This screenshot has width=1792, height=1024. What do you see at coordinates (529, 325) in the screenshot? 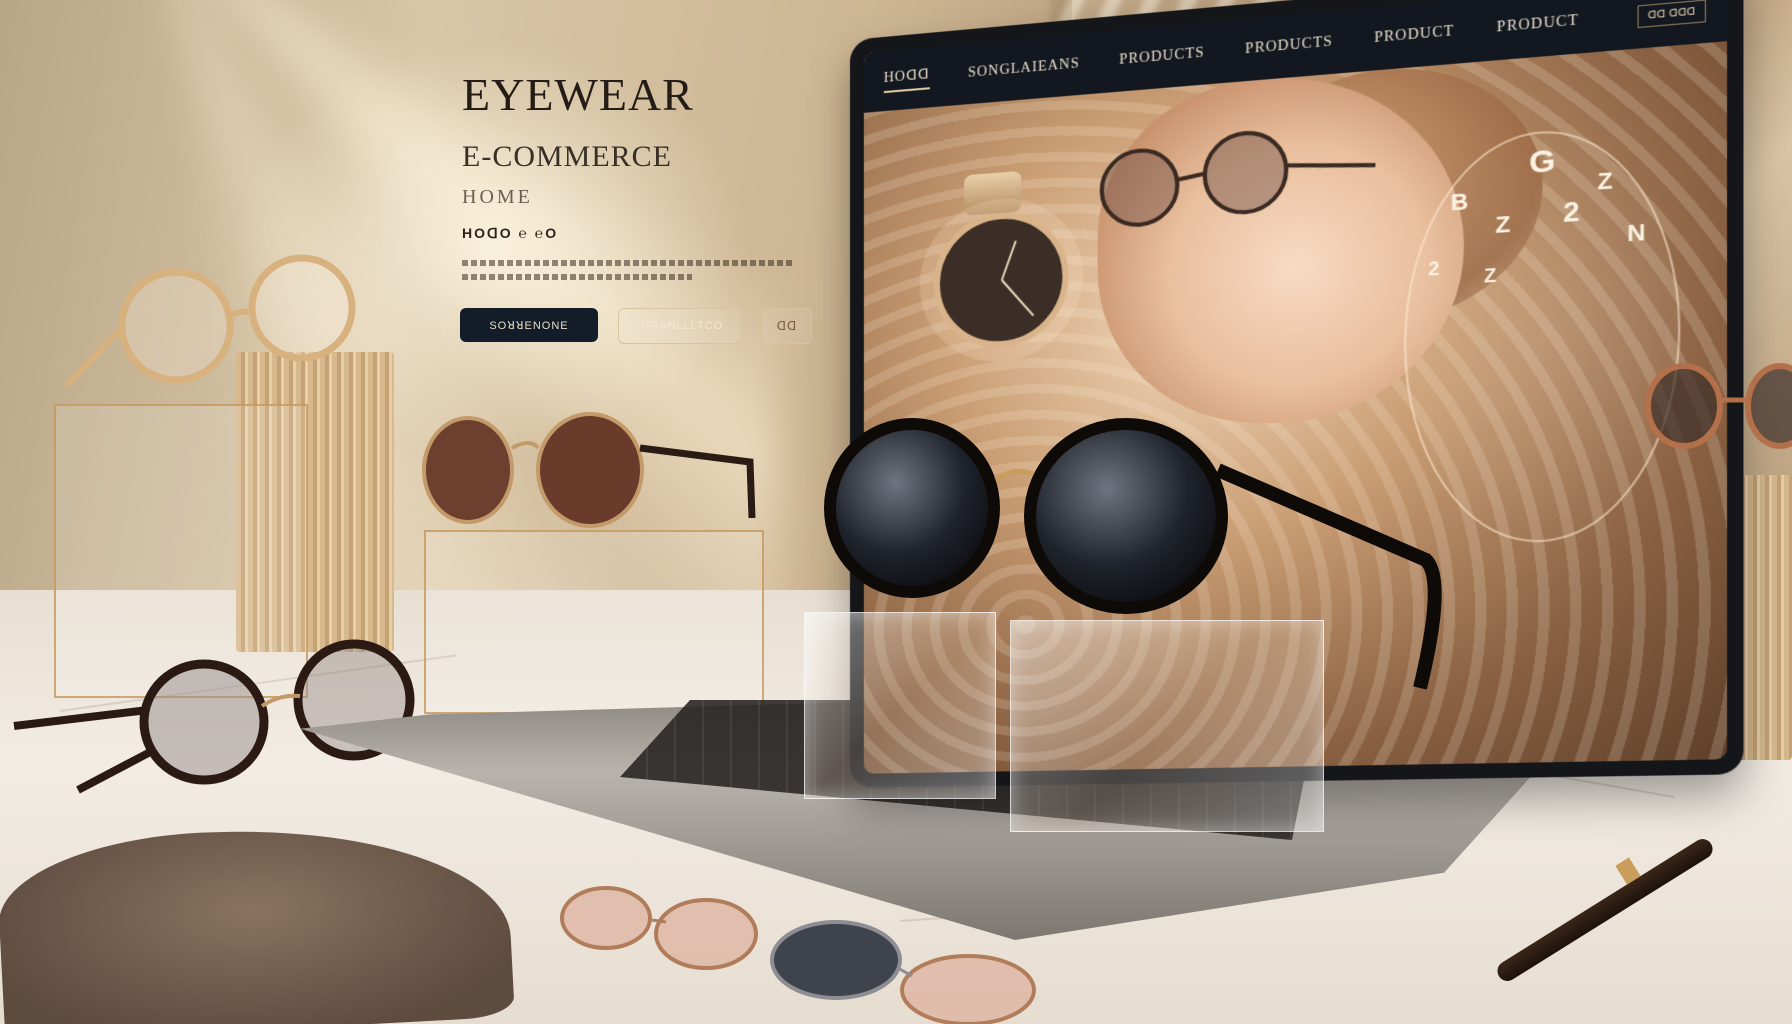
I see `primary-cta-button: SOꓤꓤENONE` at bounding box center [529, 325].